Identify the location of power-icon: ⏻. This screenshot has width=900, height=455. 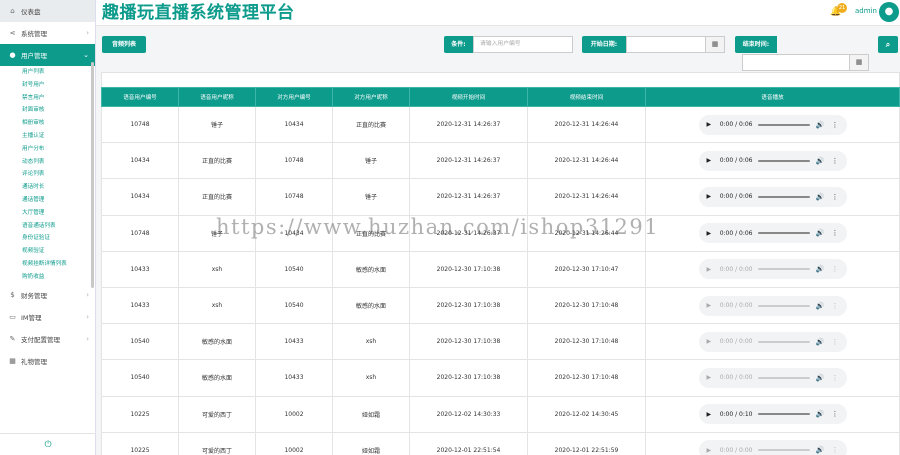
(48, 444).